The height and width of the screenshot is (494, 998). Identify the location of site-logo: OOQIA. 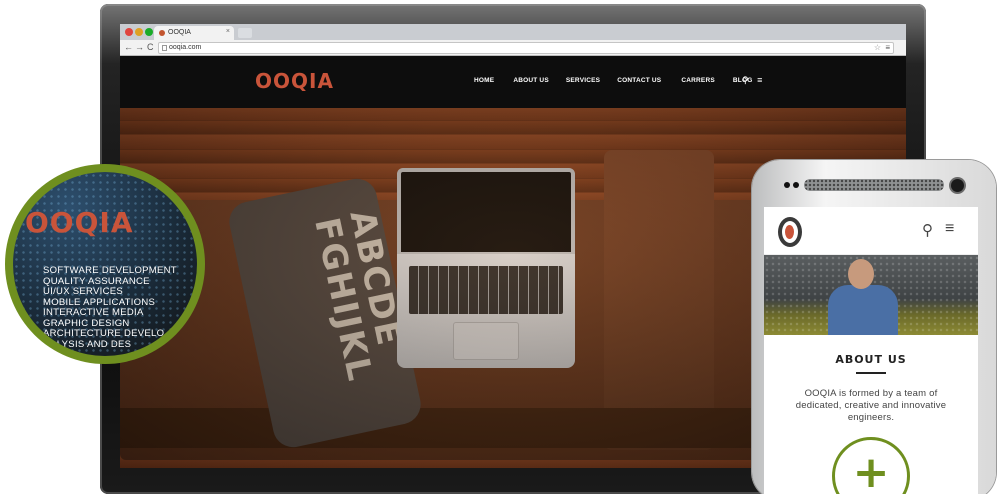
(294, 81).